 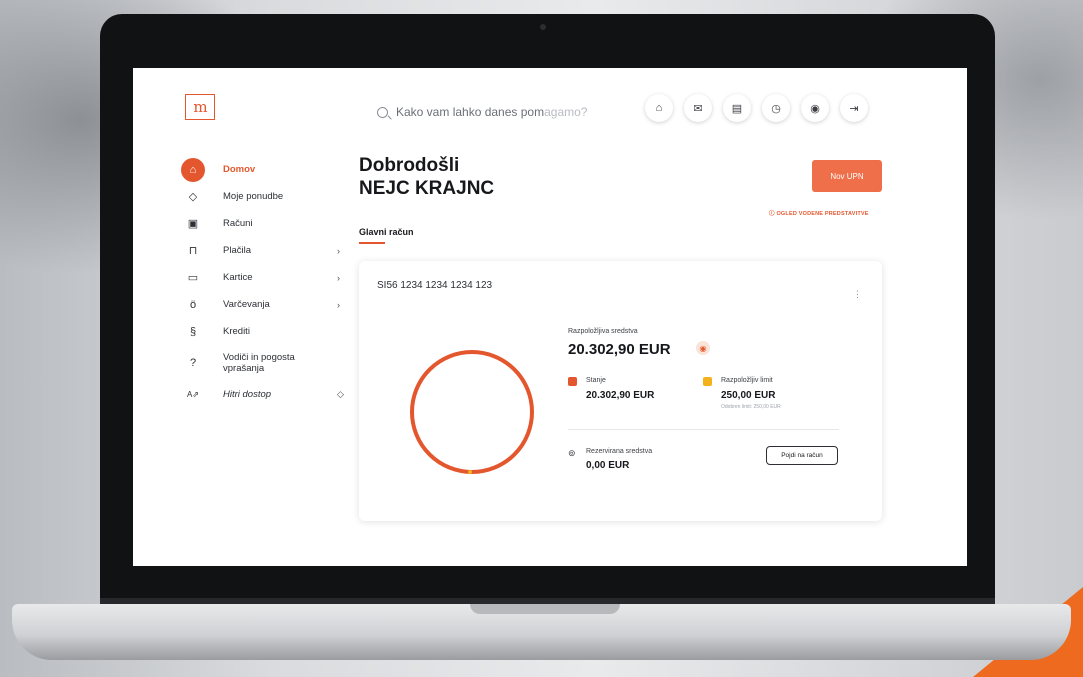 What do you see at coordinates (239, 169) in the screenshot?
I see `sidebar-item-label: Domov` at bounding box center [239, 169].